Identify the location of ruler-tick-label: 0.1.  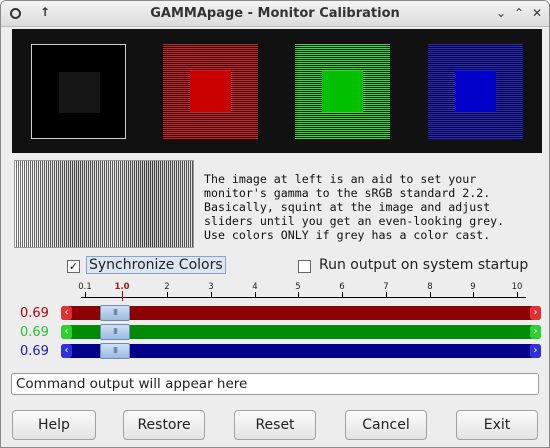
(85, 287).